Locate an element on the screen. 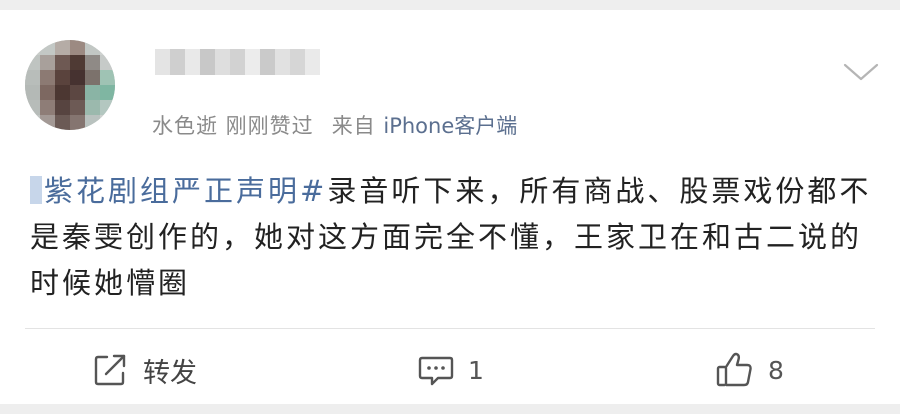  username-redacted is located at coordinates (237, 62).